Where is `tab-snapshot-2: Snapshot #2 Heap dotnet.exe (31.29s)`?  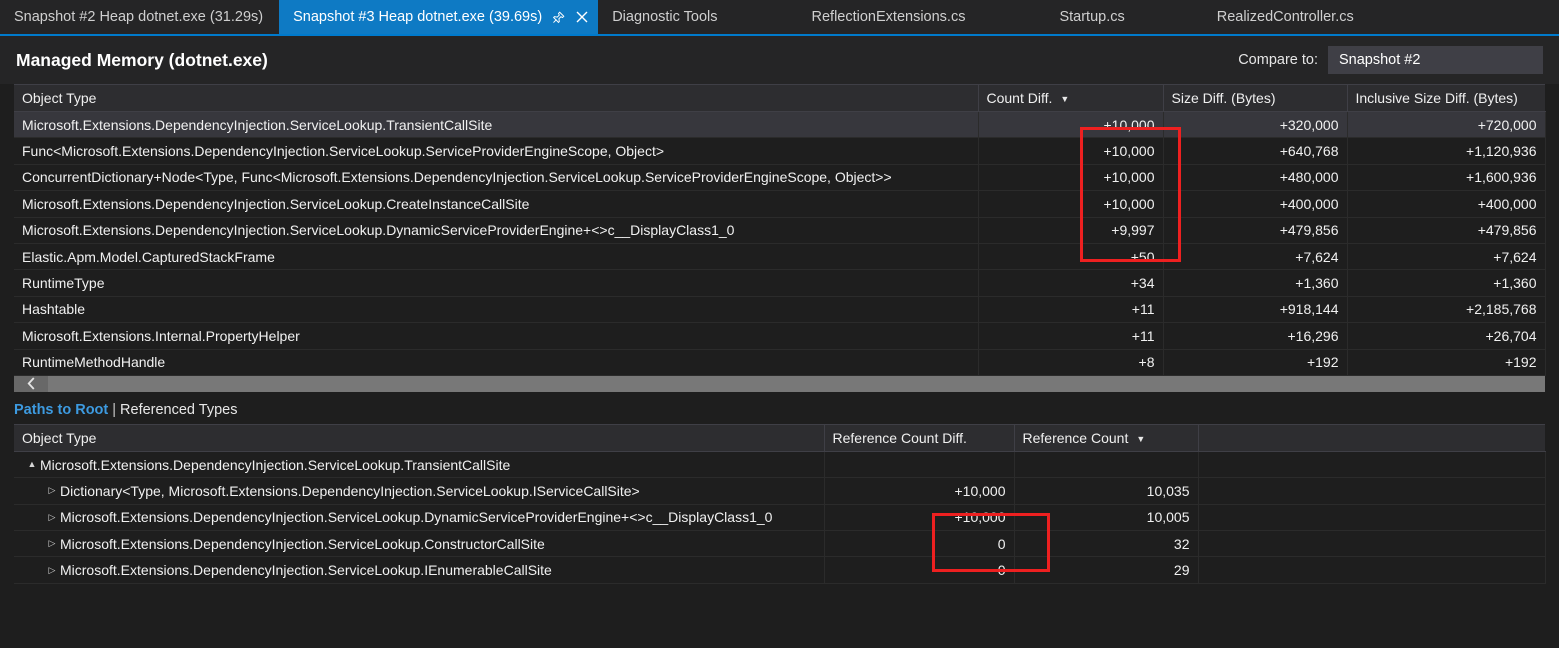 tab-snapshot-2: Snapshot #2 Heap dotnet.exe (31.29s) is located at coordinates (140, 17).